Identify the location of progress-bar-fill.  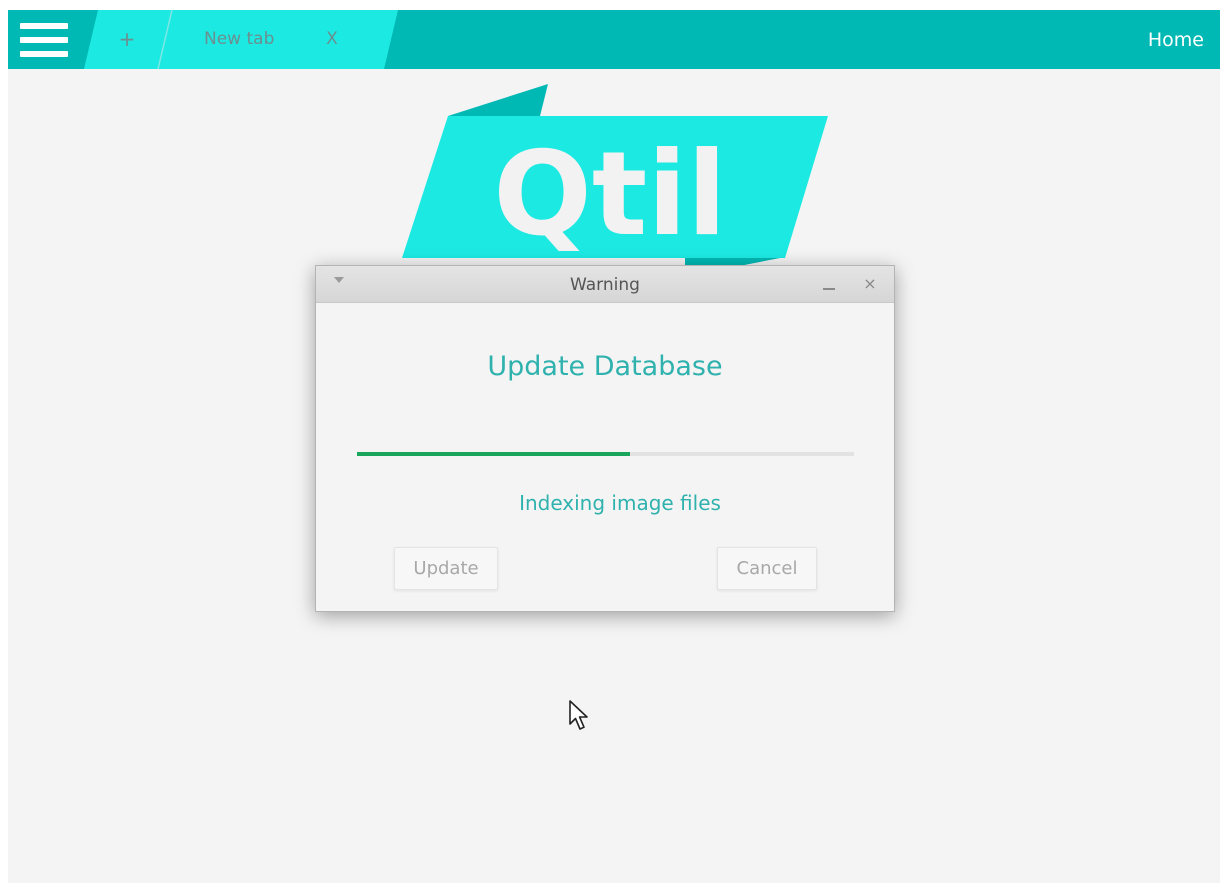
(494, 454).